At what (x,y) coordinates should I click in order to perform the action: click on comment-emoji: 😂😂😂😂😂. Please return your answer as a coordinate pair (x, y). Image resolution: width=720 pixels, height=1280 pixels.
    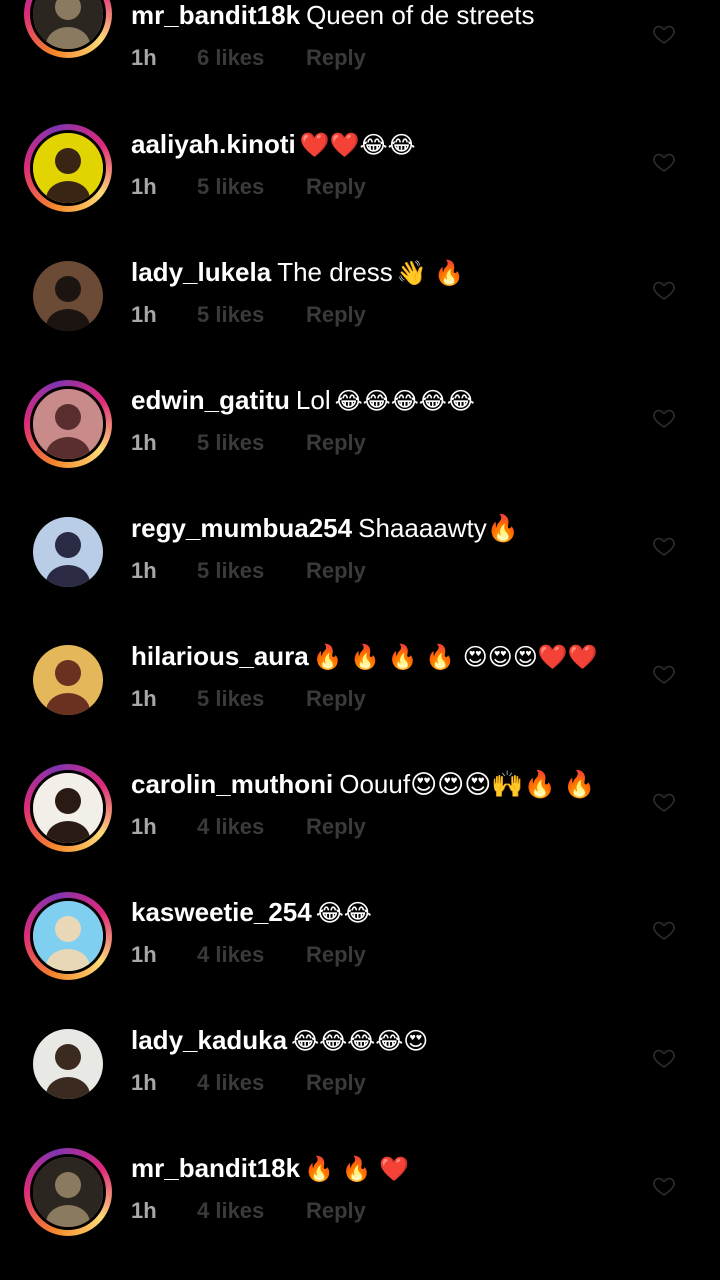
    Looking at the image, I should click on (404, 401).